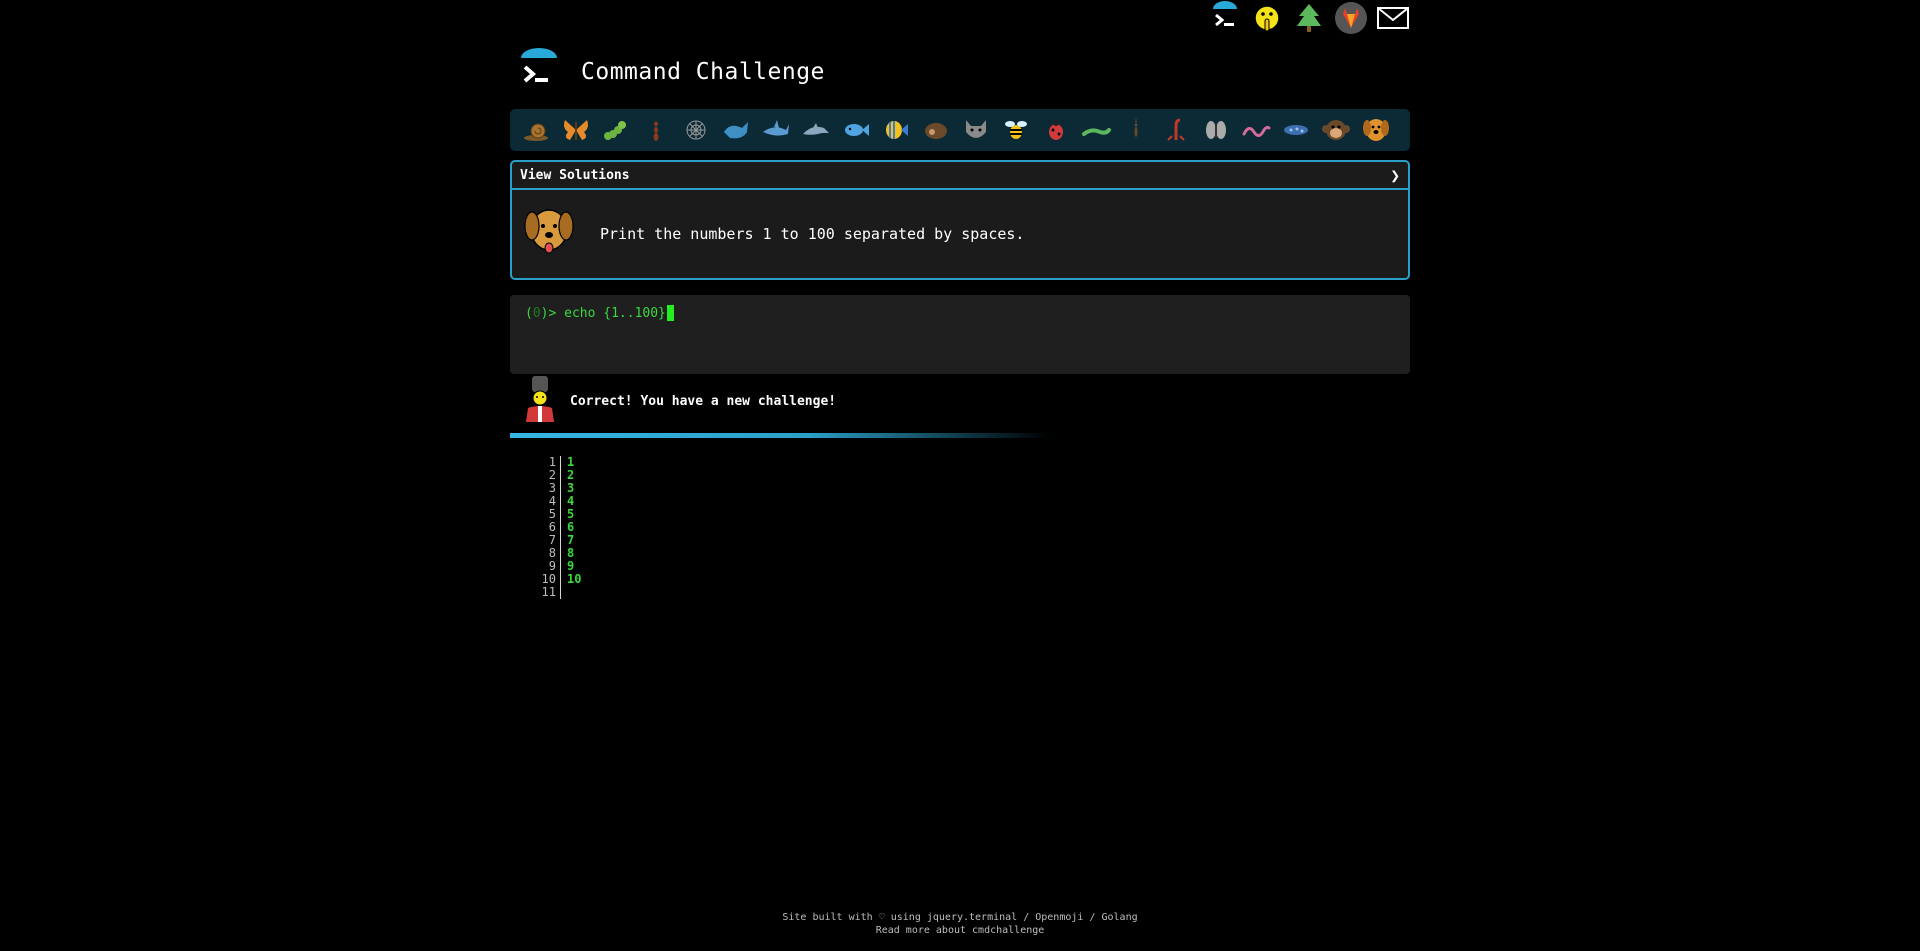  Describe the element at coordinates (539, 72) in the screenshot. I see `cmdchallenge-logo-icon` at that location.